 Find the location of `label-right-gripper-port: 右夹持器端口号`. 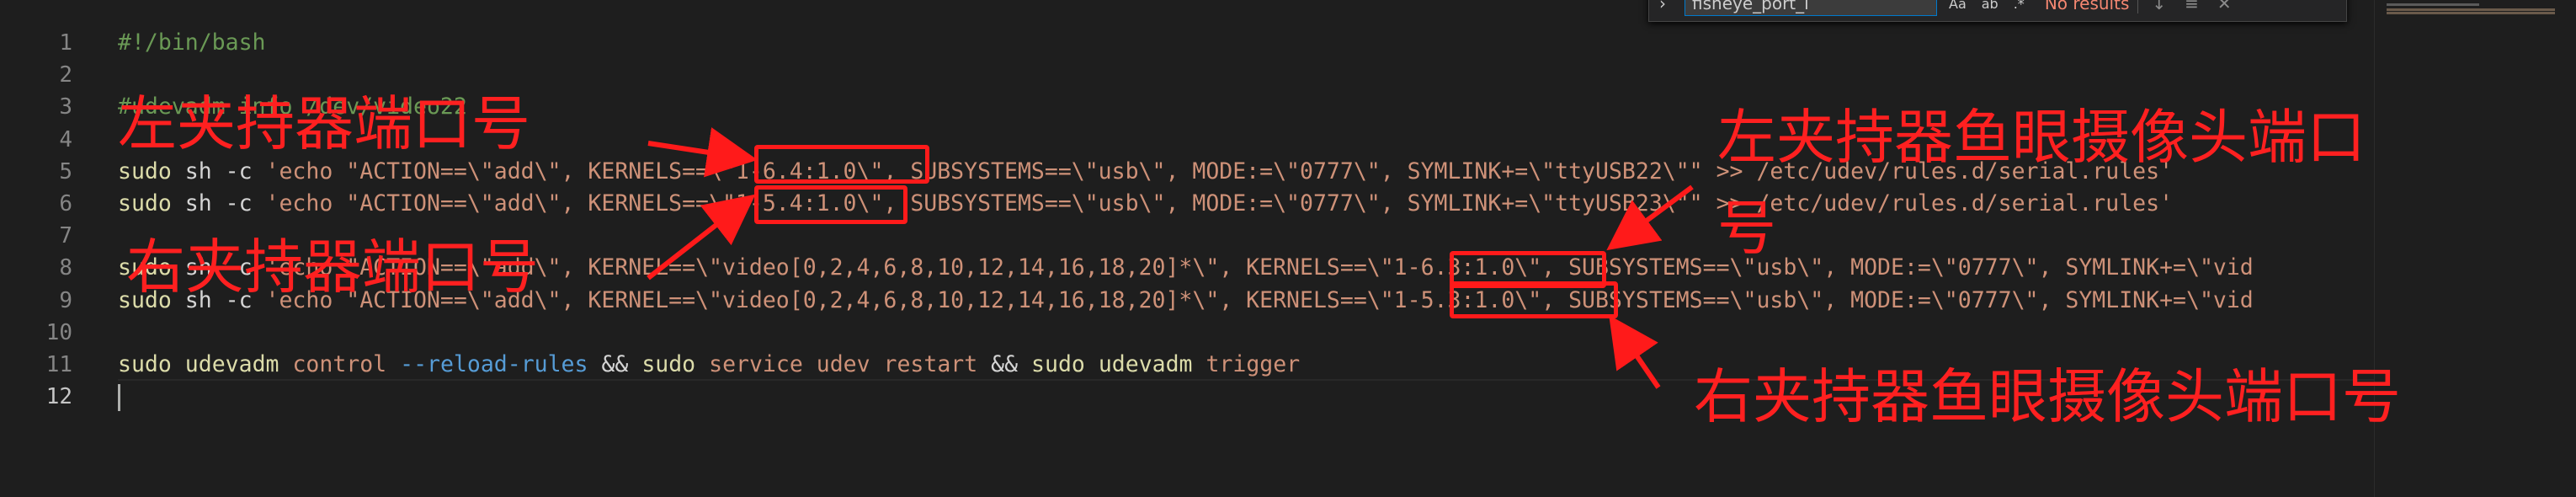

label-right-gripper-port: 右夹持器端口号 is located at coordinates (333, 267).